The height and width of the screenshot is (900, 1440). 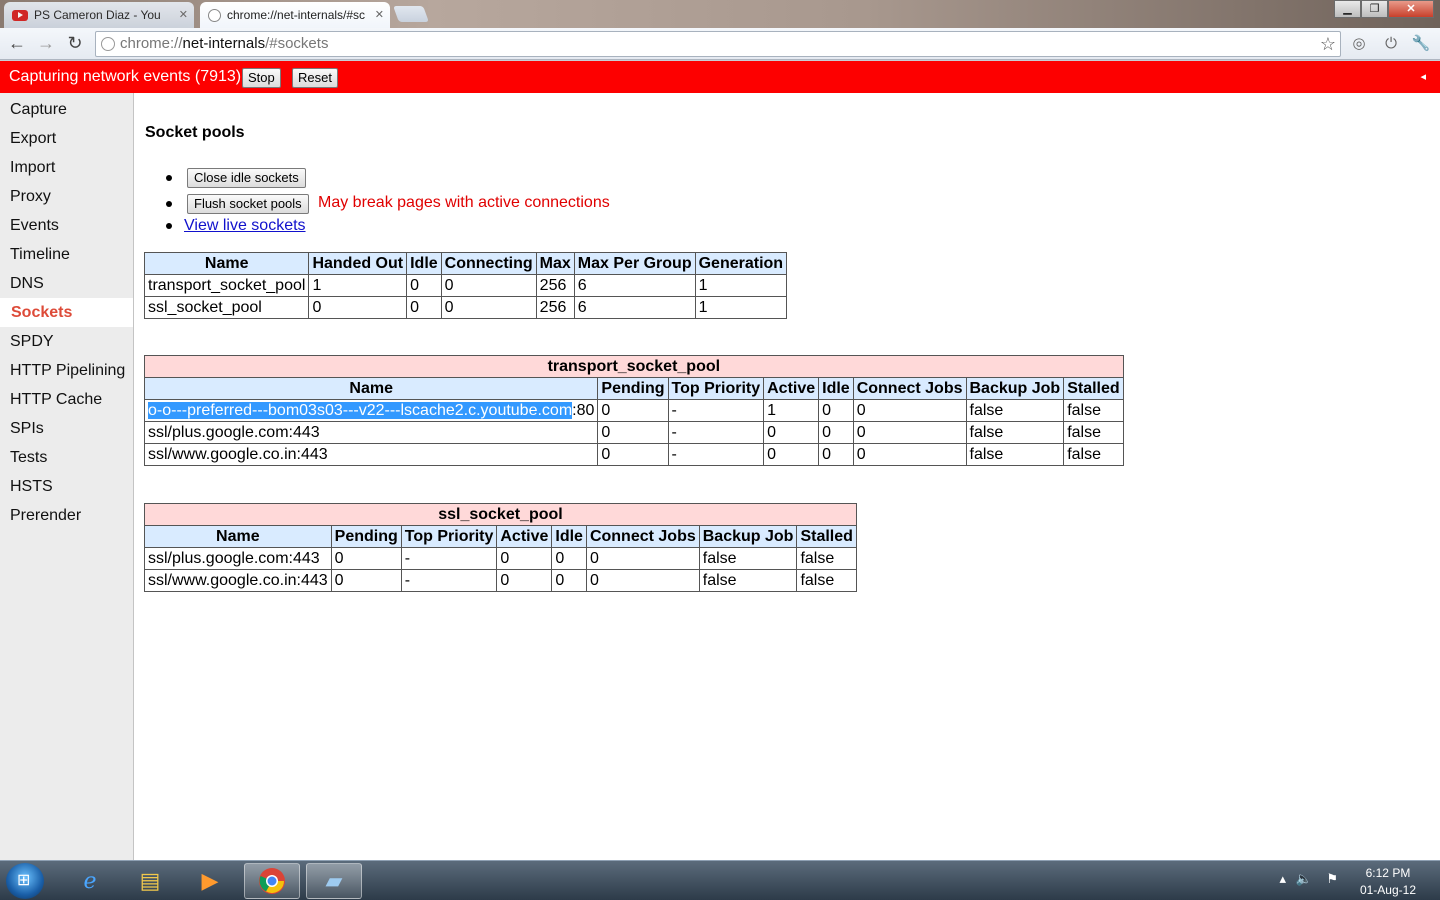 What do you see at coordinates (66, 486) in the screenshot?
I see `sidebar-item-hsts: HSTS` at bounding box center [66, 486].